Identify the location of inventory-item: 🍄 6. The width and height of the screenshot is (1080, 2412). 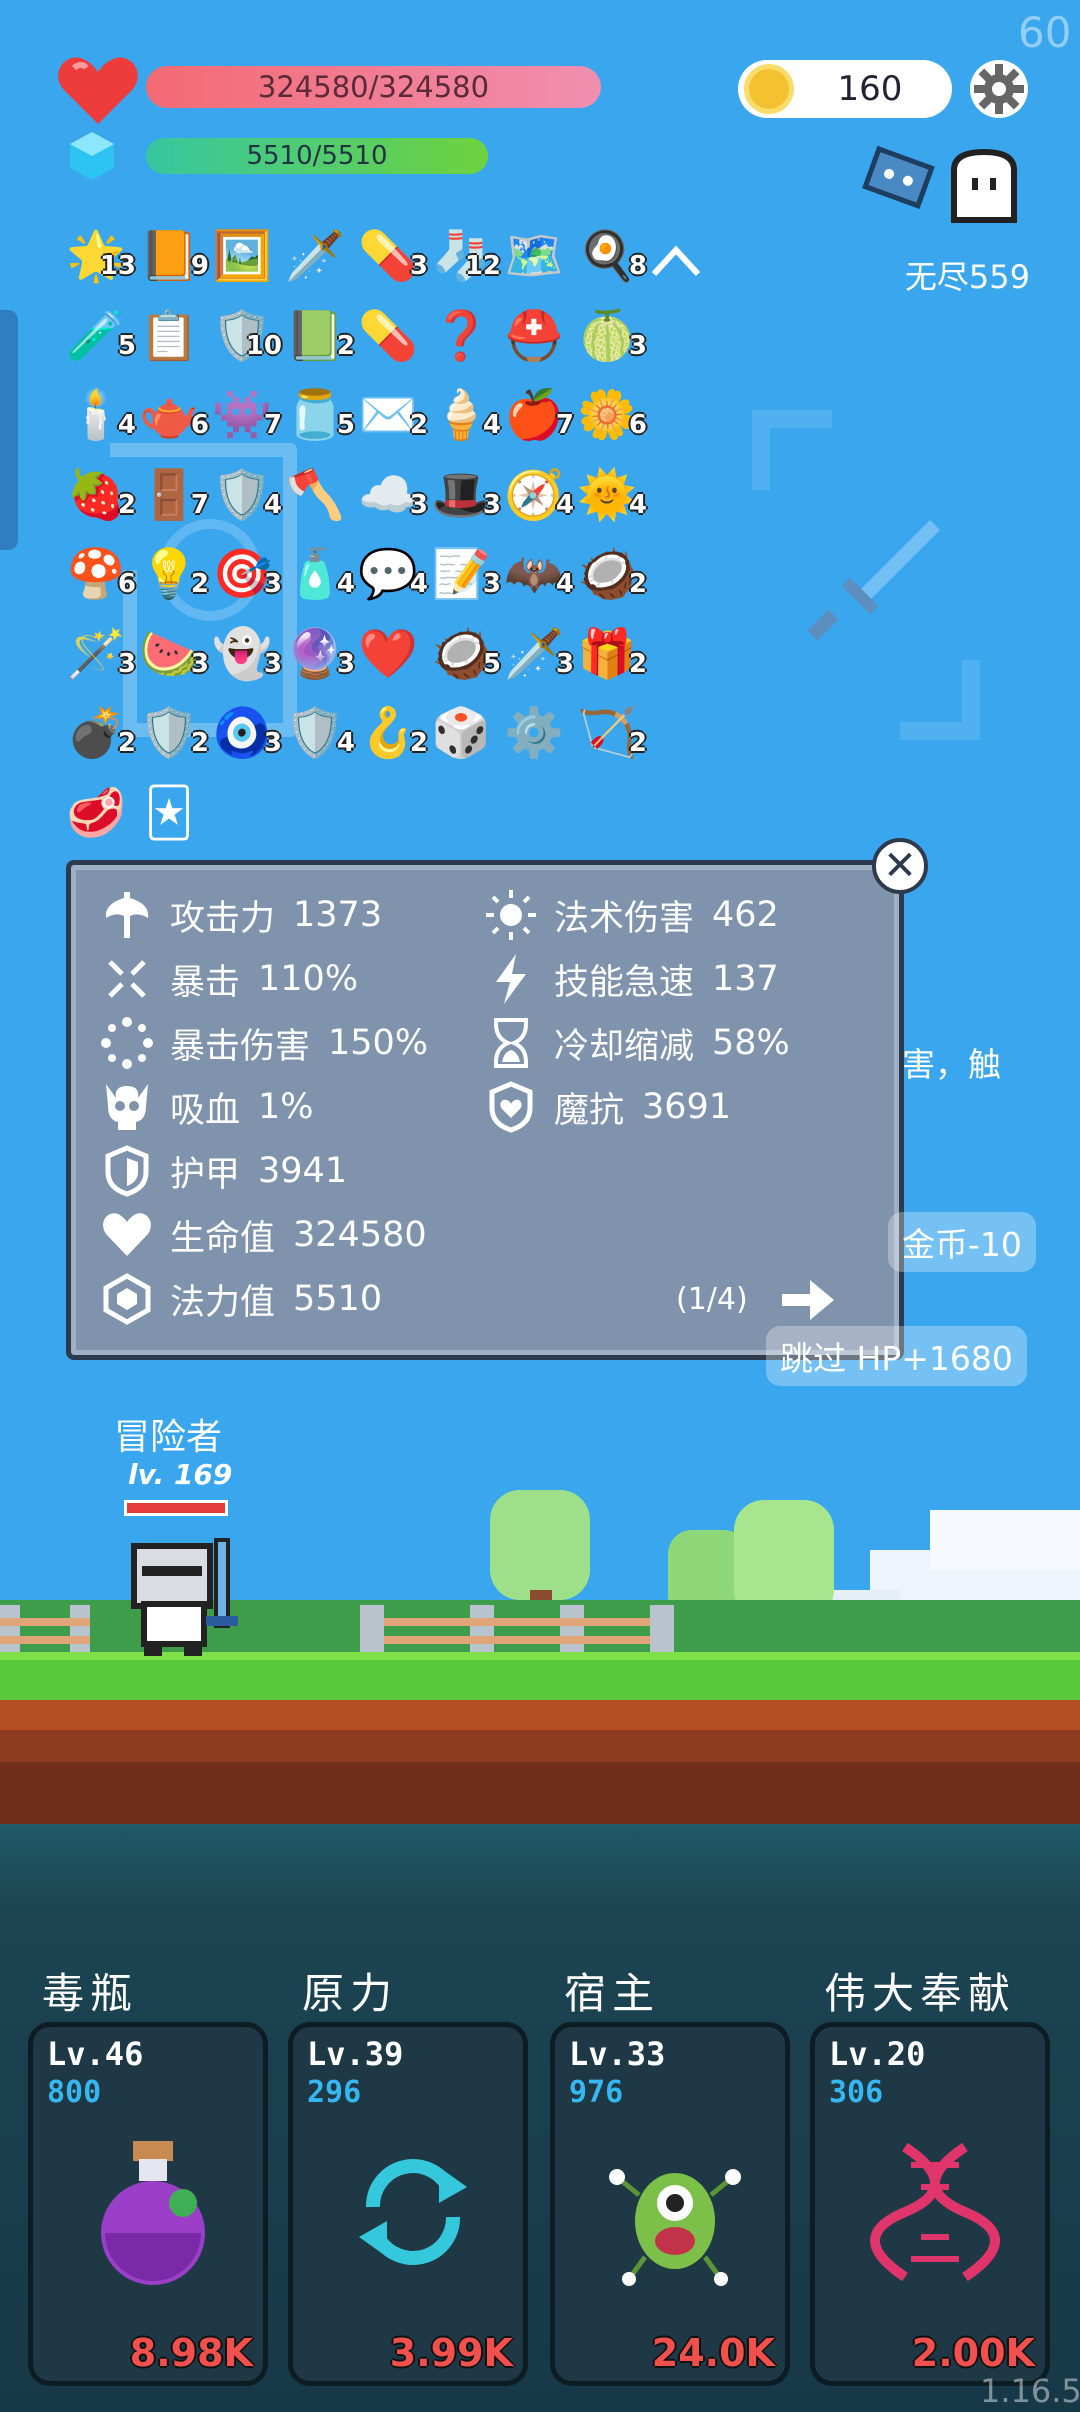
(99, 574).